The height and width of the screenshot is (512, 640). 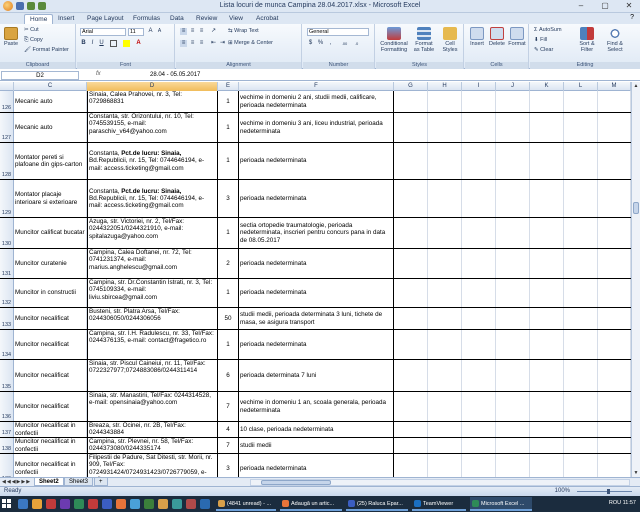 I want to click on cell-occupation: Muncitor necalificat, so click(x=50, y=406).